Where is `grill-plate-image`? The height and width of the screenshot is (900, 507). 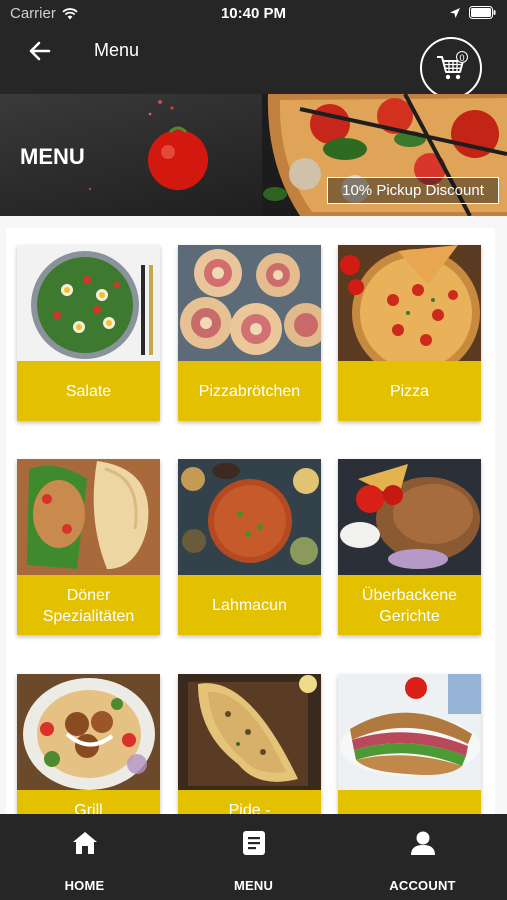
grill-plate-image is located at coordinates (88, 732).